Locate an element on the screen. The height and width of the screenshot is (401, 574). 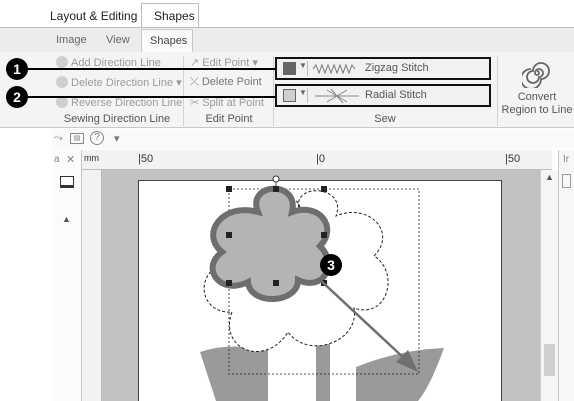
group-label-sewing-direction: Sewing Direction Line is located at coordinates (117, 119).